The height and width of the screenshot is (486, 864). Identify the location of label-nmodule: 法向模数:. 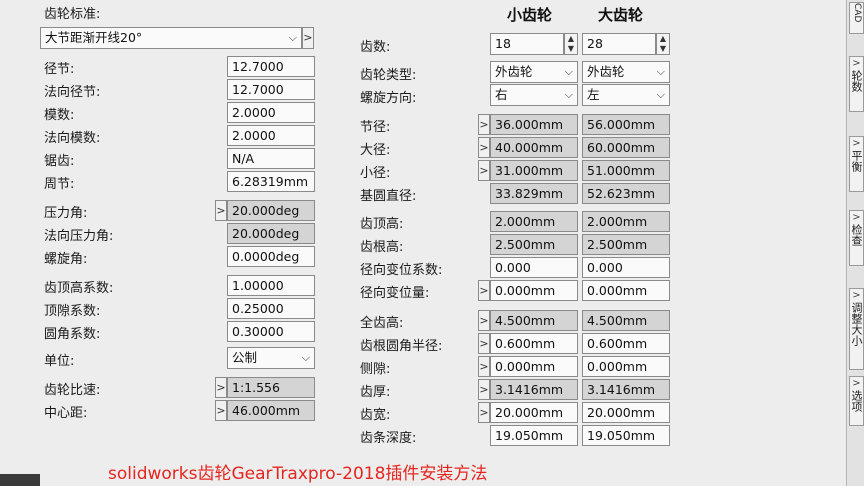
(72, 138).